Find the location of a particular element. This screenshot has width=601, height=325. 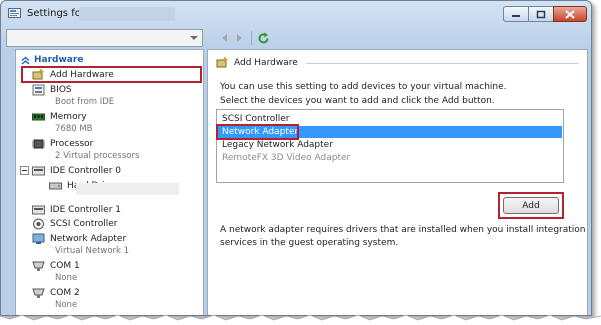

sidebar-item-label: Memory is located at coordinates (68, 116).